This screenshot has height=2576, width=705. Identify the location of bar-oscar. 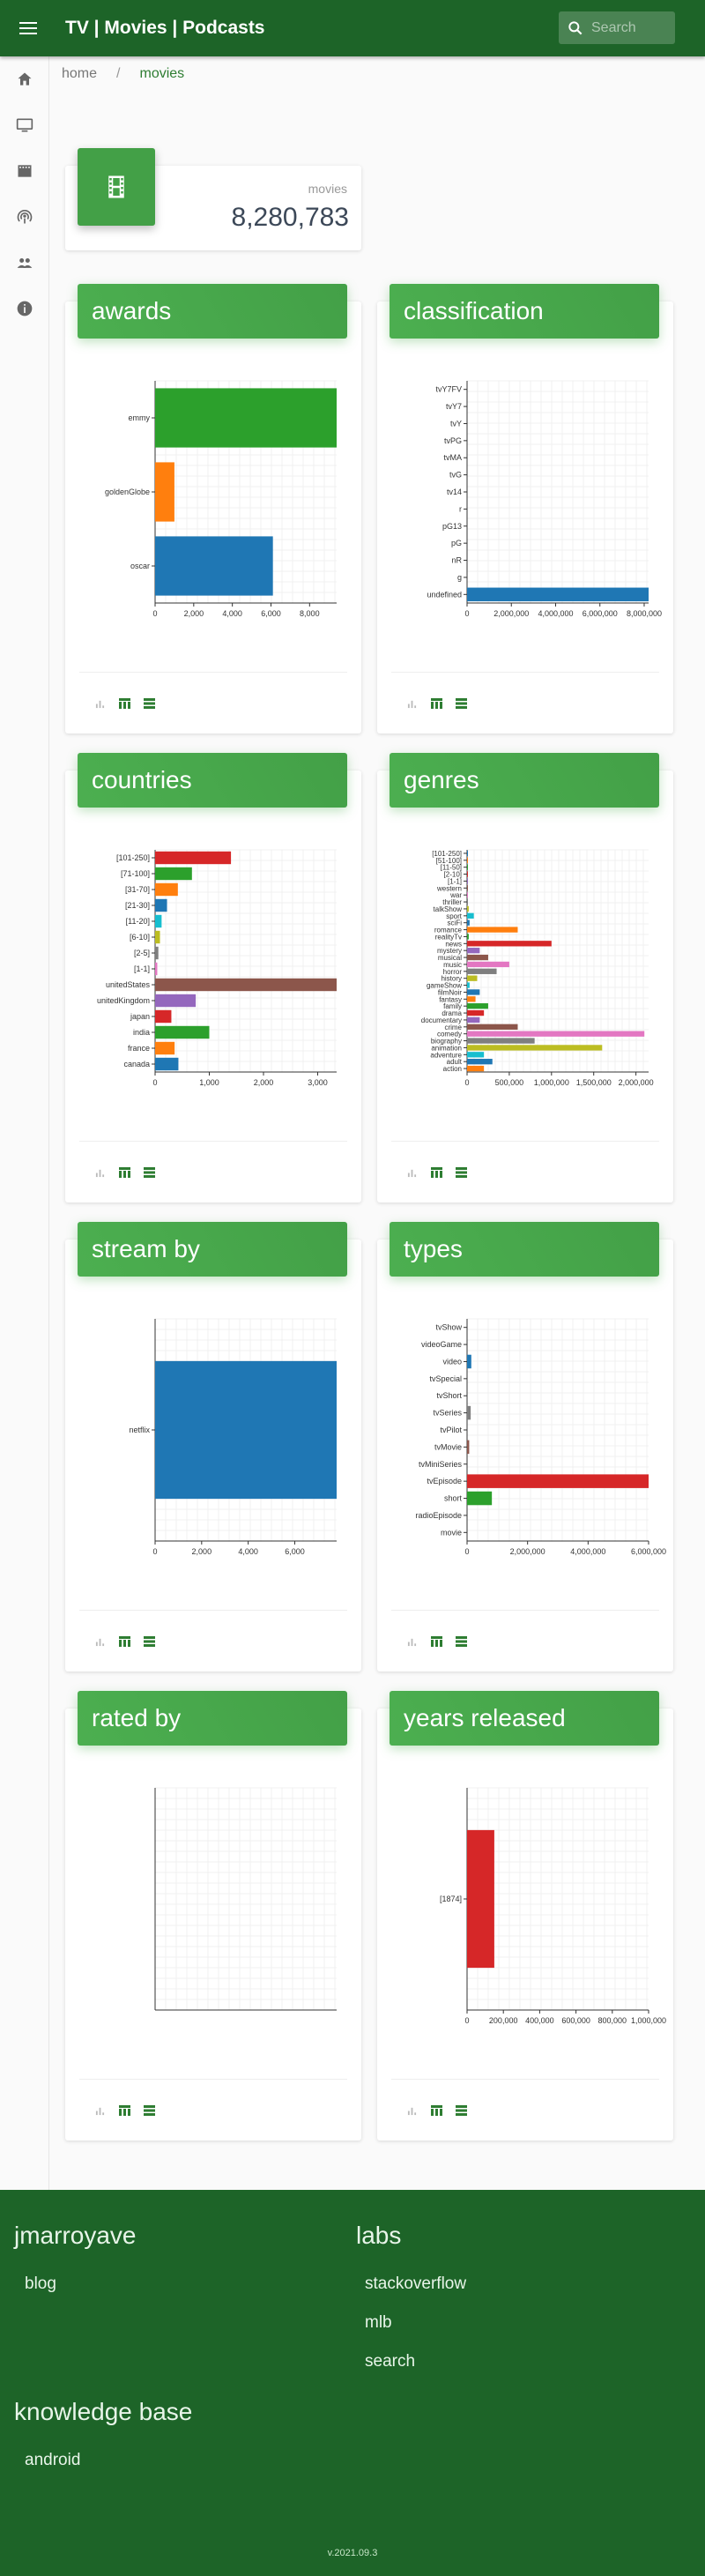
(214, 566).